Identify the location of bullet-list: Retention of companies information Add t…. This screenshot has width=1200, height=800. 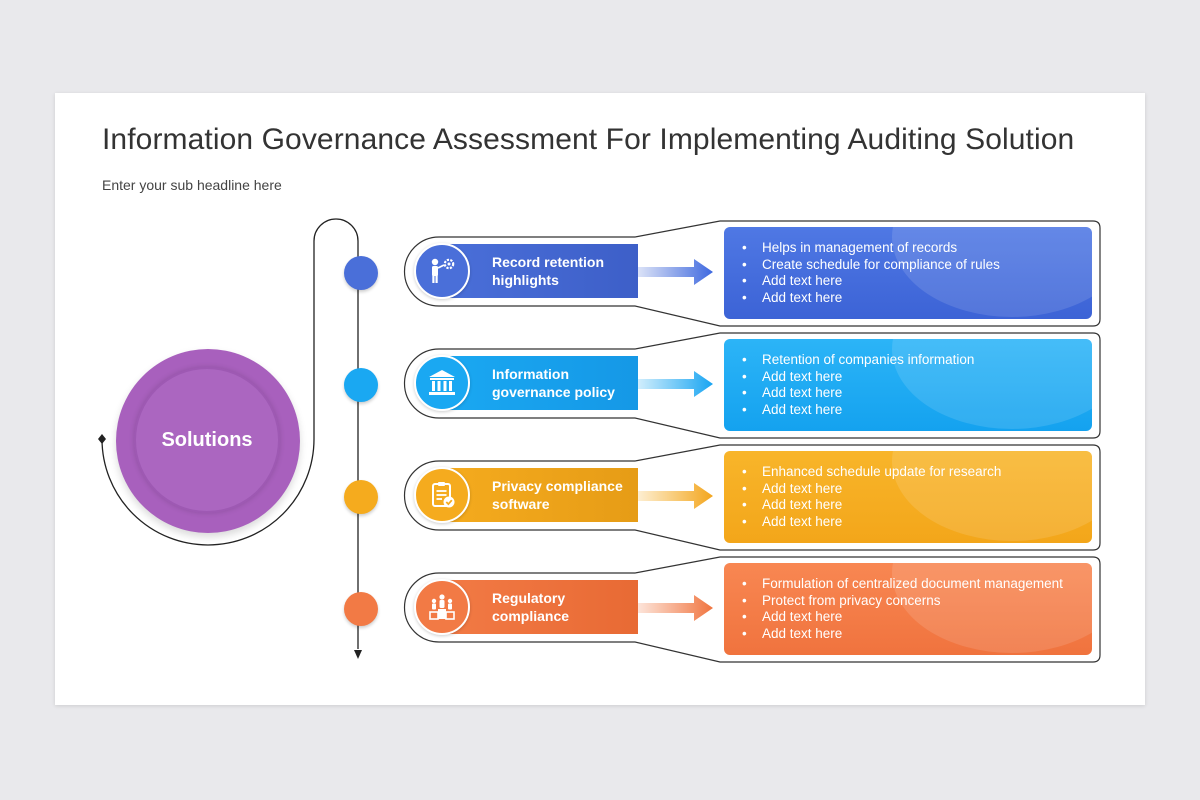
(908, 378).